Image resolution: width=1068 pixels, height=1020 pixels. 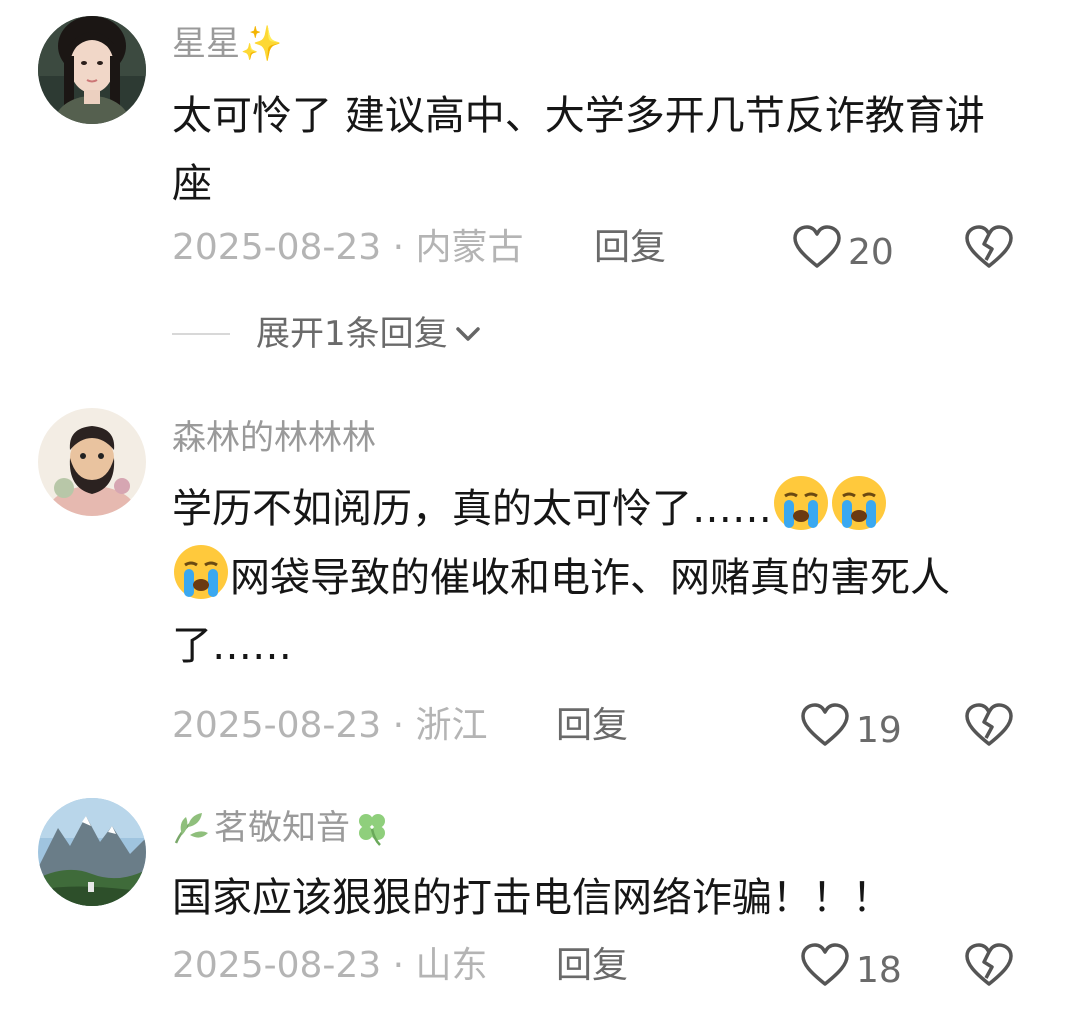 What do you see at coordinates (843, 252) in the screenshot?
I see `like-button: 20` at bounding box center [843, 252].